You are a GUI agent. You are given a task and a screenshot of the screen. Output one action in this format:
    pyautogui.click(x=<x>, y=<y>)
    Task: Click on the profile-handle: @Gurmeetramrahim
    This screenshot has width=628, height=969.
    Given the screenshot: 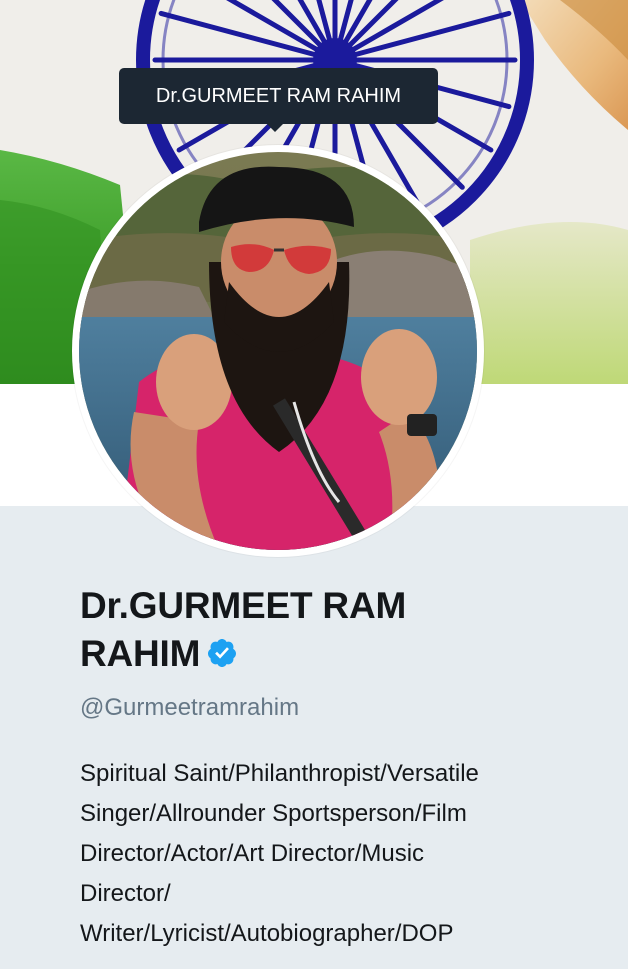 What is the action you would take?
    pyautogui.click(x=189, y=708)
    